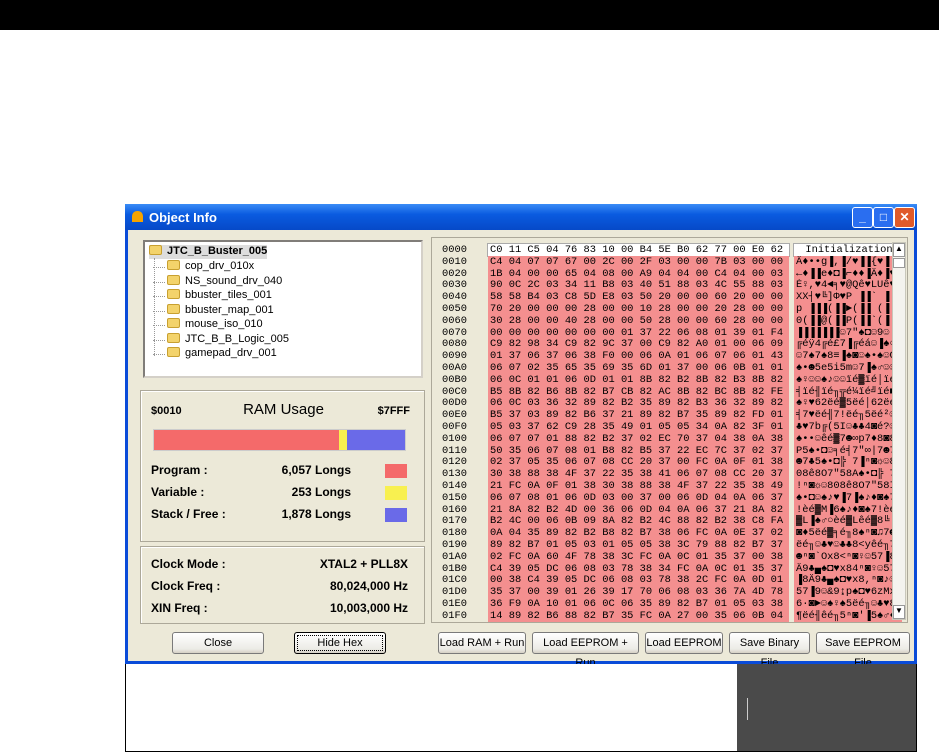 The image size is (939, 754). What do you see at coordinates (208, 252) in the screenshot?
I see `tree-root: JTC_B_Buster_005` at bounding box center [208, 252].